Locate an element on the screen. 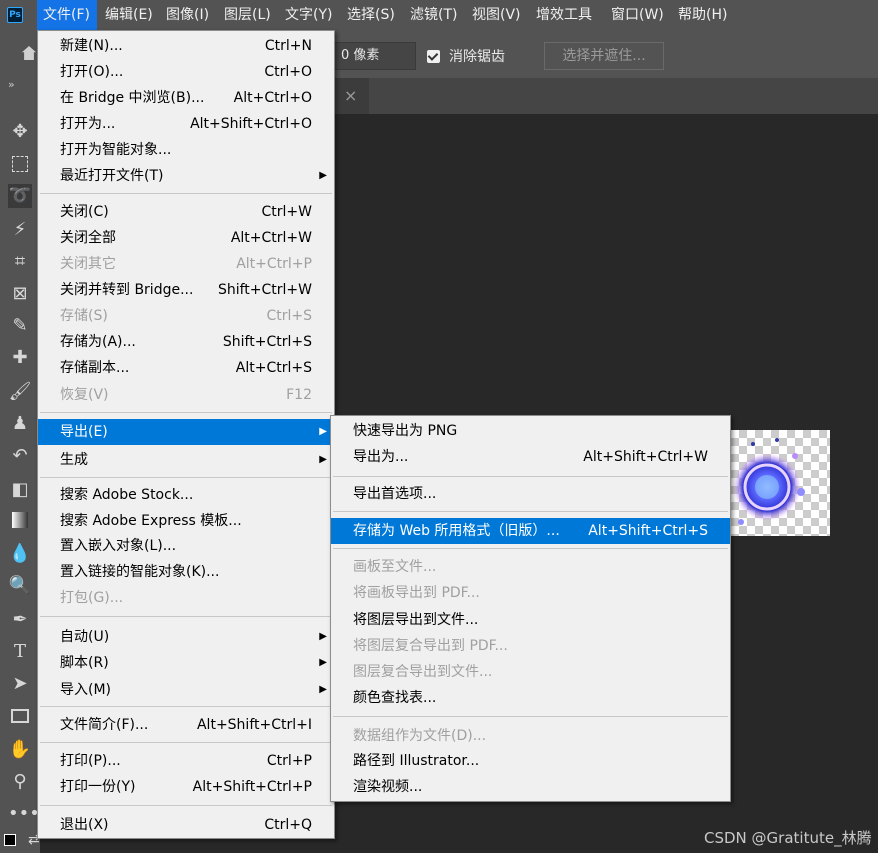 The width and height of the screenshot is (878, 853). crop-icon: ⌗ is located at coordinates (20, 262).